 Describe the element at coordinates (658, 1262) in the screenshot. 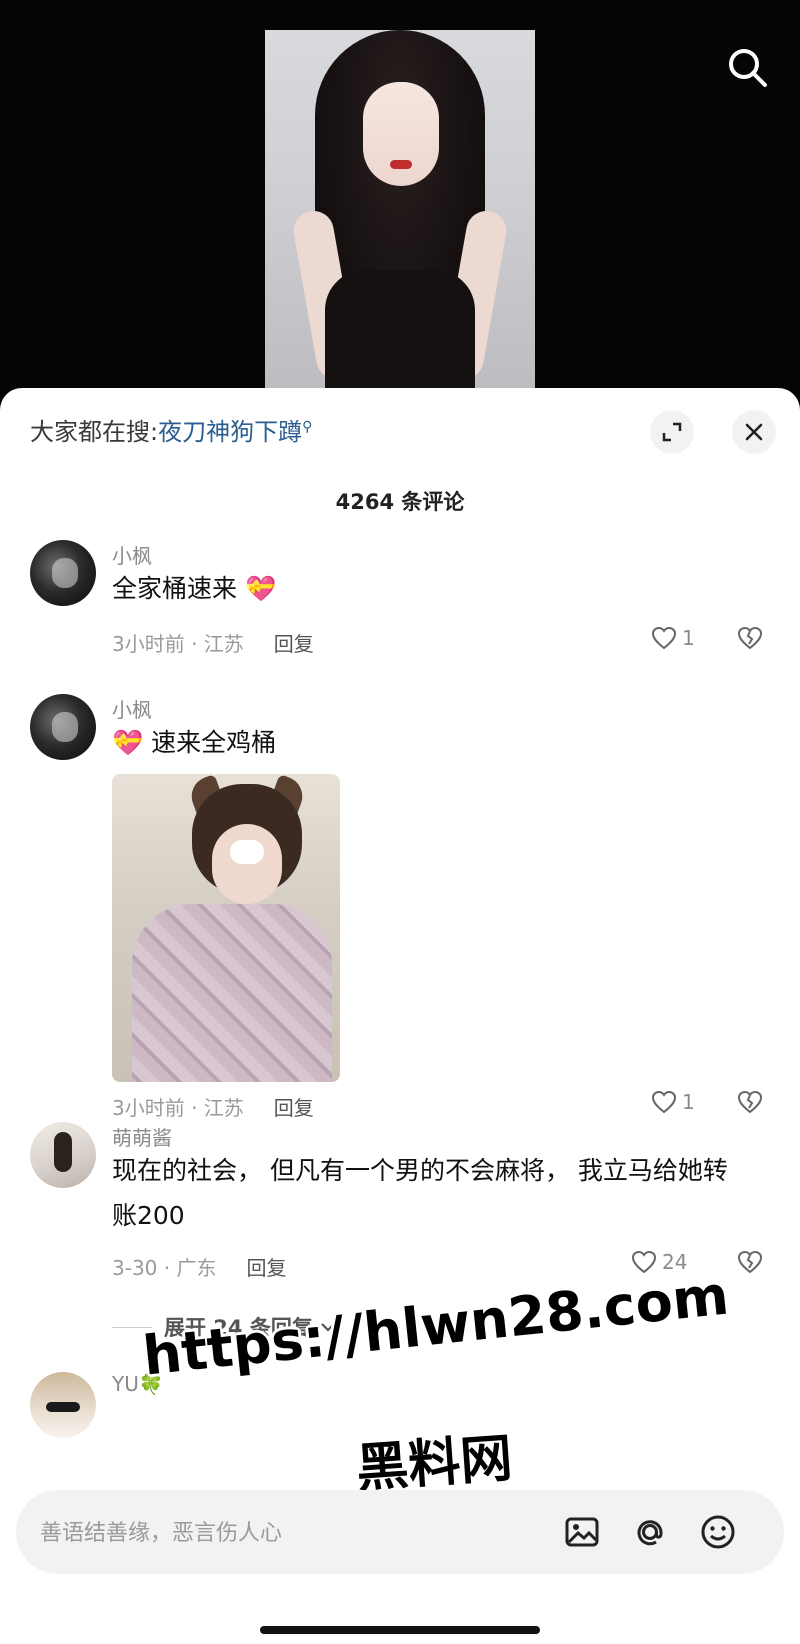

I see `like-button: 24` at that location.